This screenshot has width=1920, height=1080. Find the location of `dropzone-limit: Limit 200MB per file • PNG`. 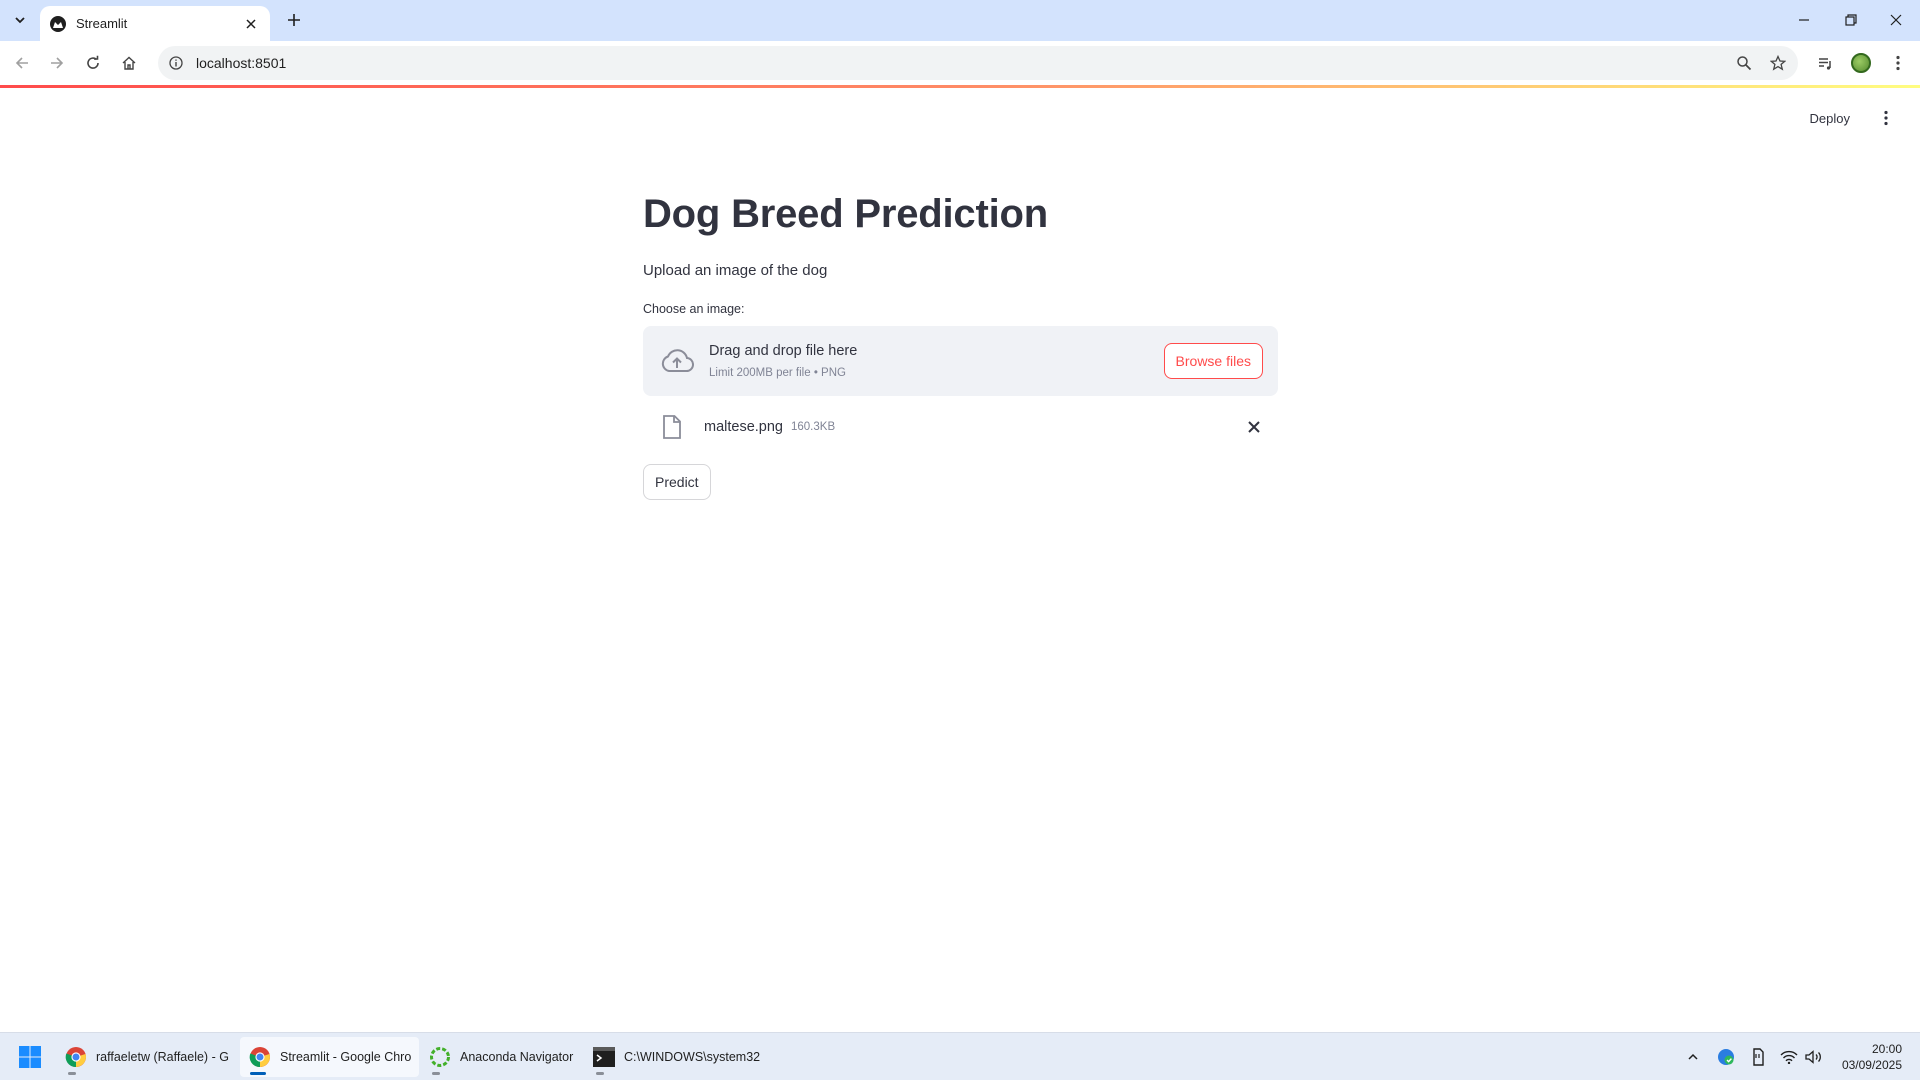

dropzone-limit: Limit 200MB per file • PNG is located at coordinates (777, 373).